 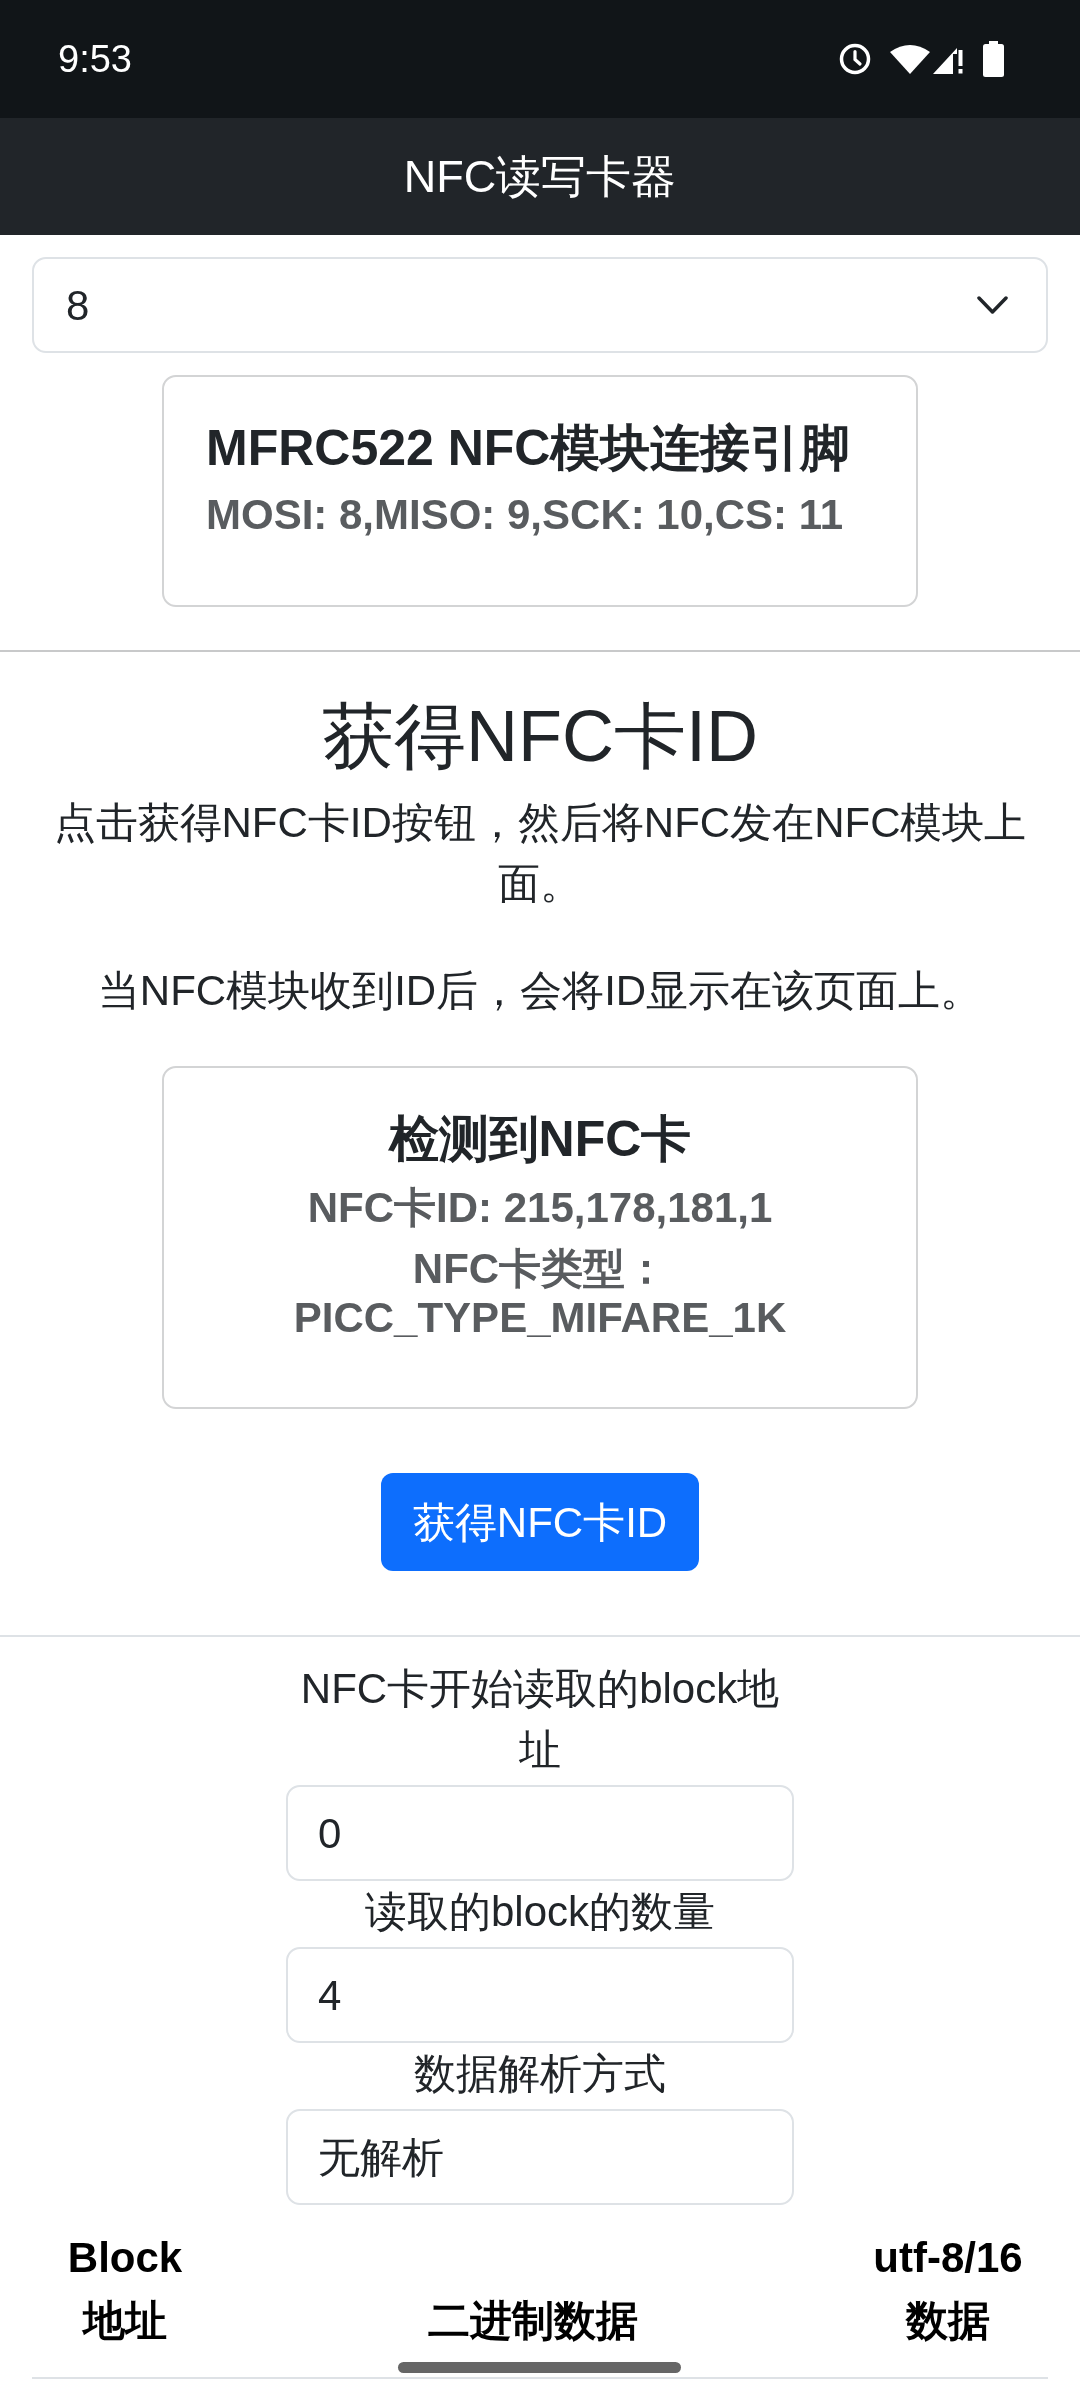 I want to click on card-text: NFC卡ID: 215,178,181,1, so click(x=540, y=1208).